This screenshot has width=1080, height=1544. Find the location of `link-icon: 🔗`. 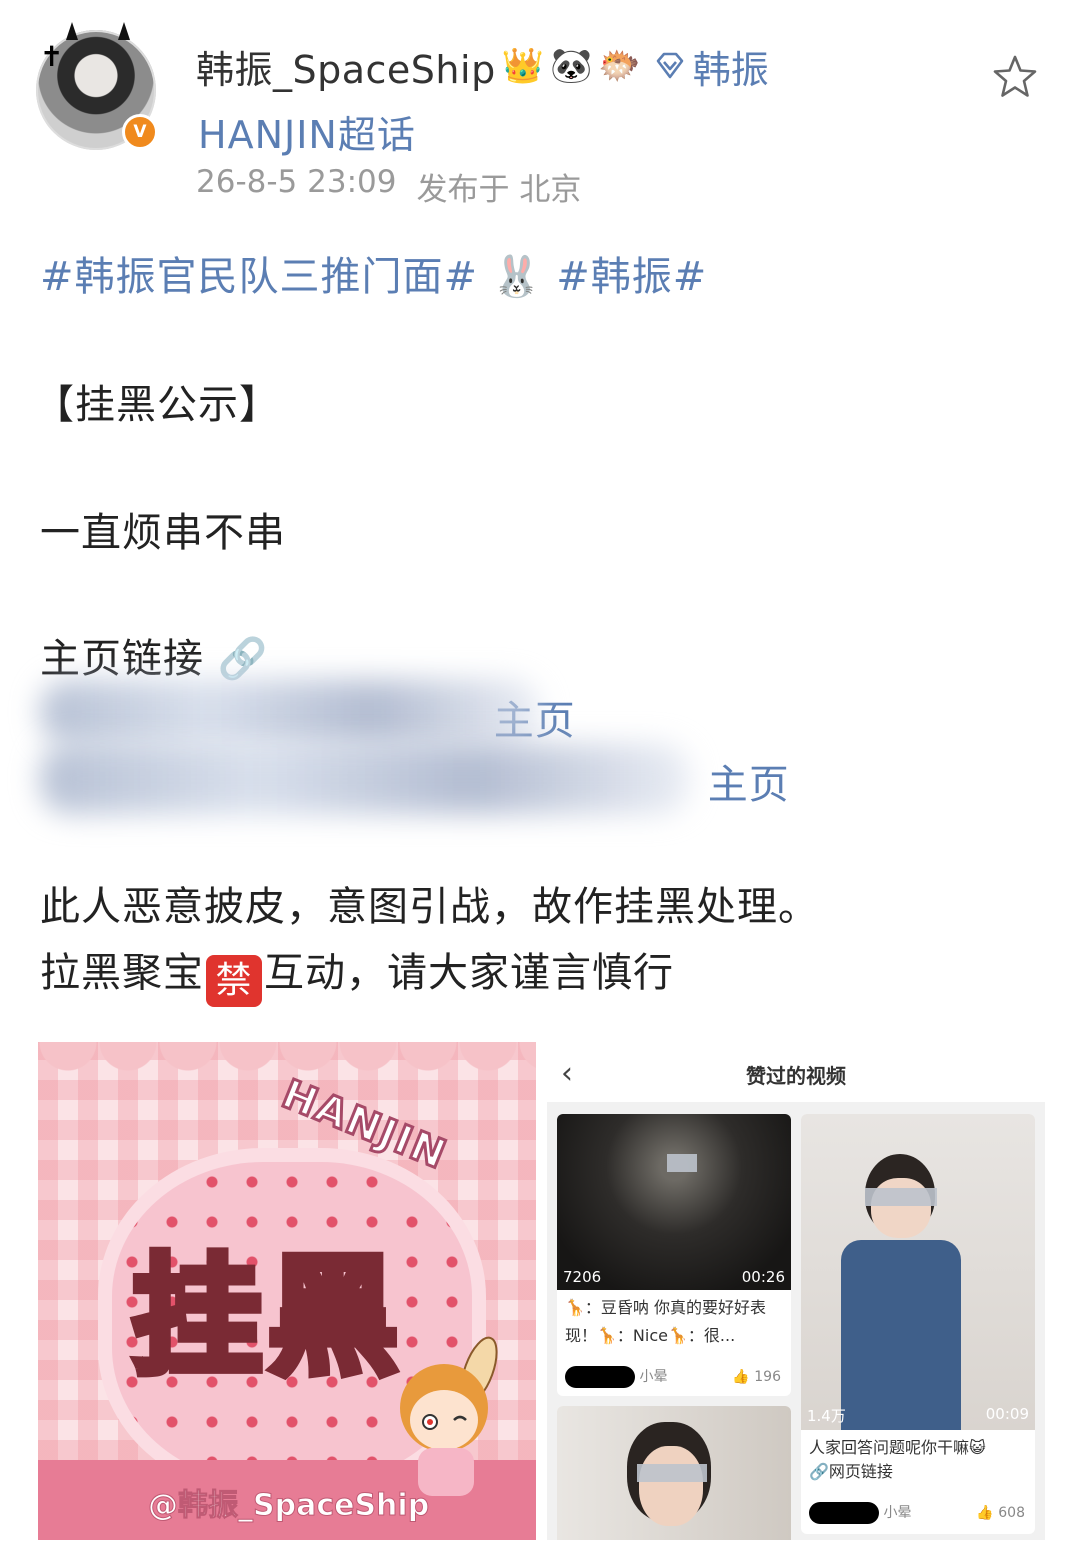

link-icon: 🔗 is located at coordinates (243, 659).